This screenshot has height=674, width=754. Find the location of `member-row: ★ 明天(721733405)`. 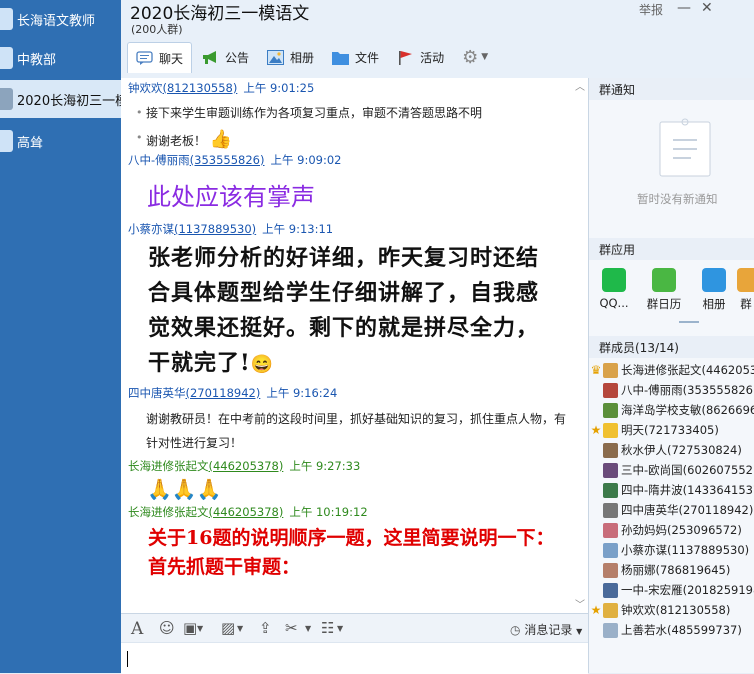

member-row: ★ 明天(721733405) is located at coordinates (671, 430).